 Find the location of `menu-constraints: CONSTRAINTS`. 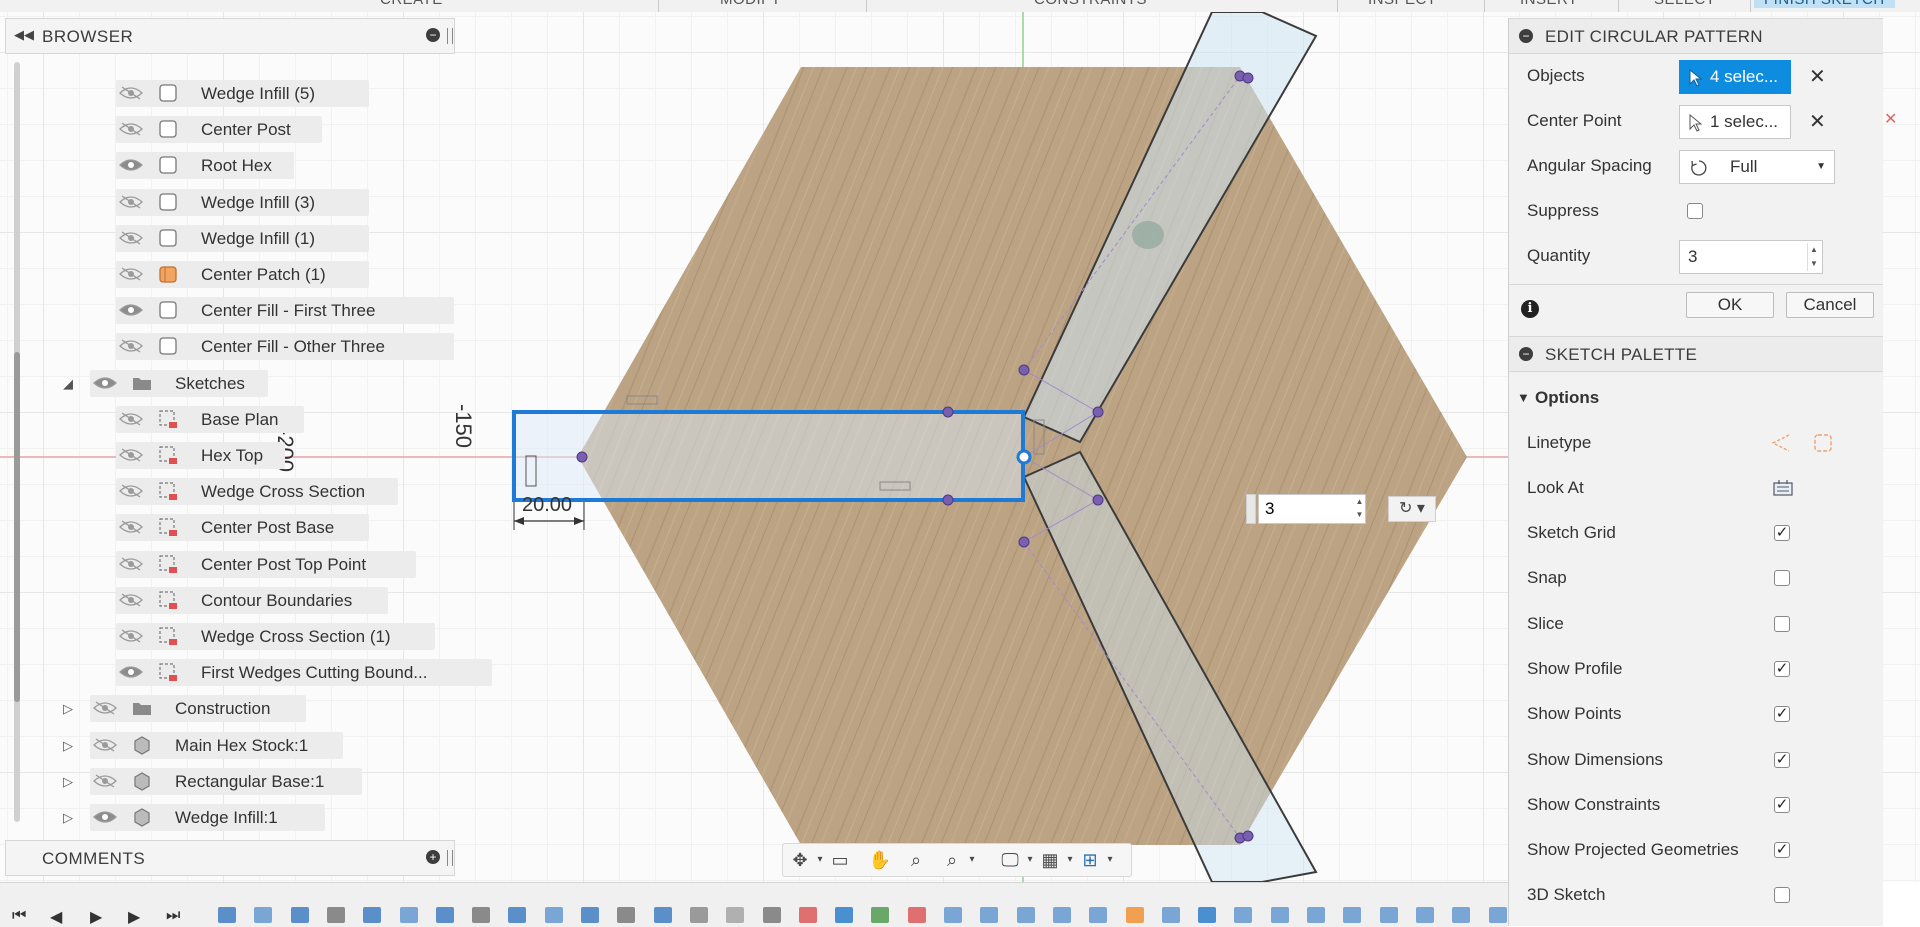

menu-constraints: CONSTRAINTS is located at coordinates (1090, 4).